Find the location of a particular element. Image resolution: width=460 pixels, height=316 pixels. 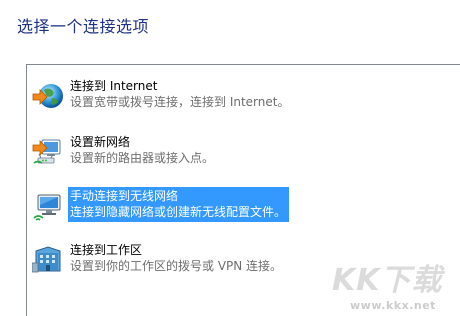

watermark-url: www.kkx.net is located at coordinates (393, 305).